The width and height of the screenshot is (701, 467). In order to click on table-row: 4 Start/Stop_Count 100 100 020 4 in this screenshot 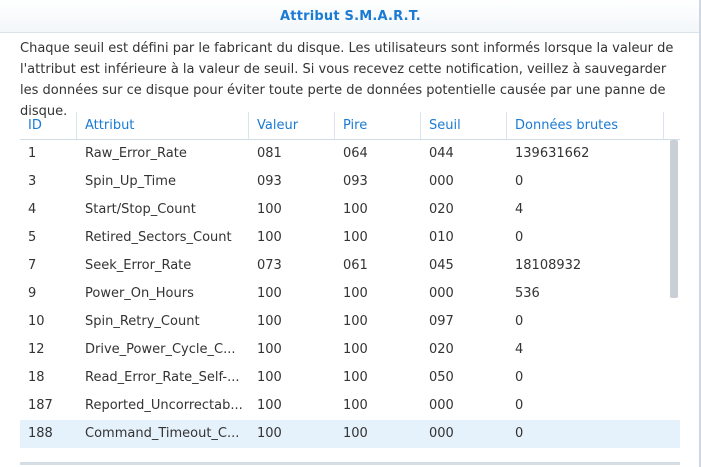, I will do `click(350, 210)`.